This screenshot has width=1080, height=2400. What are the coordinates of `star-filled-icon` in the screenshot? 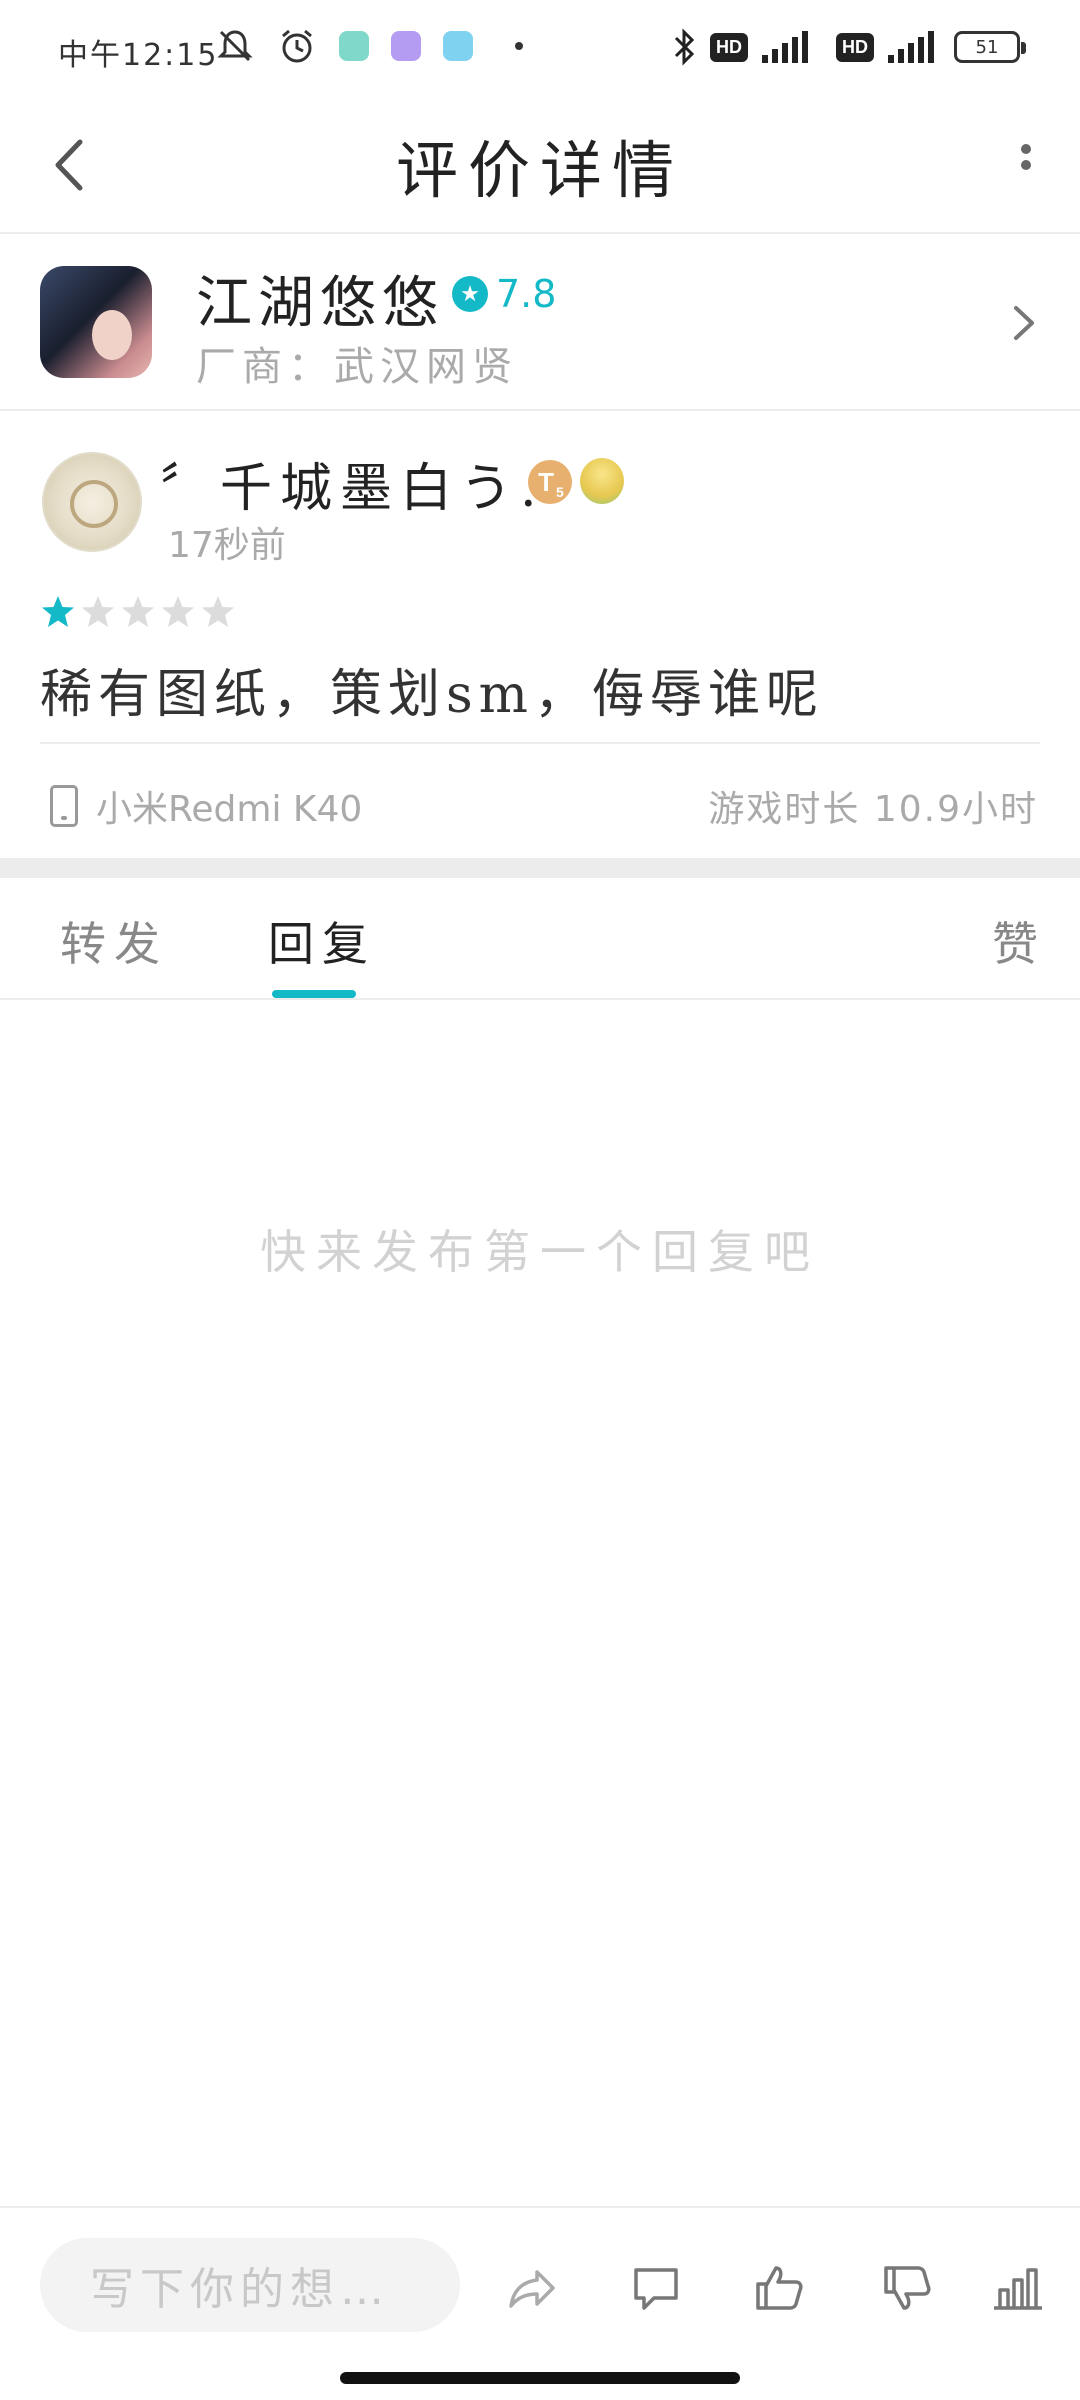 It's located at (58, 611).